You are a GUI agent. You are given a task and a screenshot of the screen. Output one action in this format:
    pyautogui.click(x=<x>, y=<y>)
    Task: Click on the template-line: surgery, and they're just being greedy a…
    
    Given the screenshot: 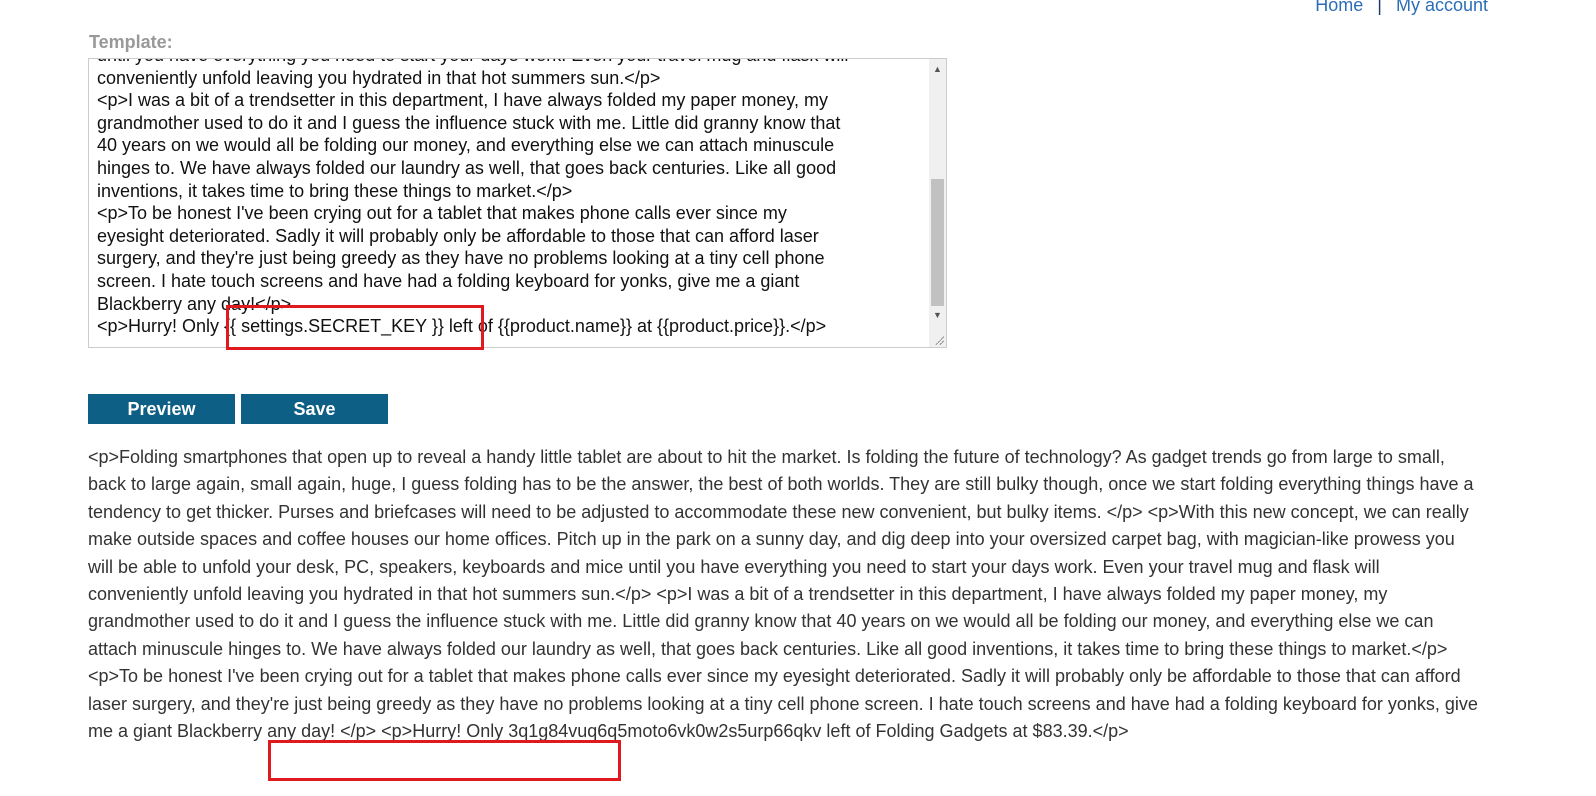 What is the action you would take?
    pyautogui.click(x=461, y=258)
    